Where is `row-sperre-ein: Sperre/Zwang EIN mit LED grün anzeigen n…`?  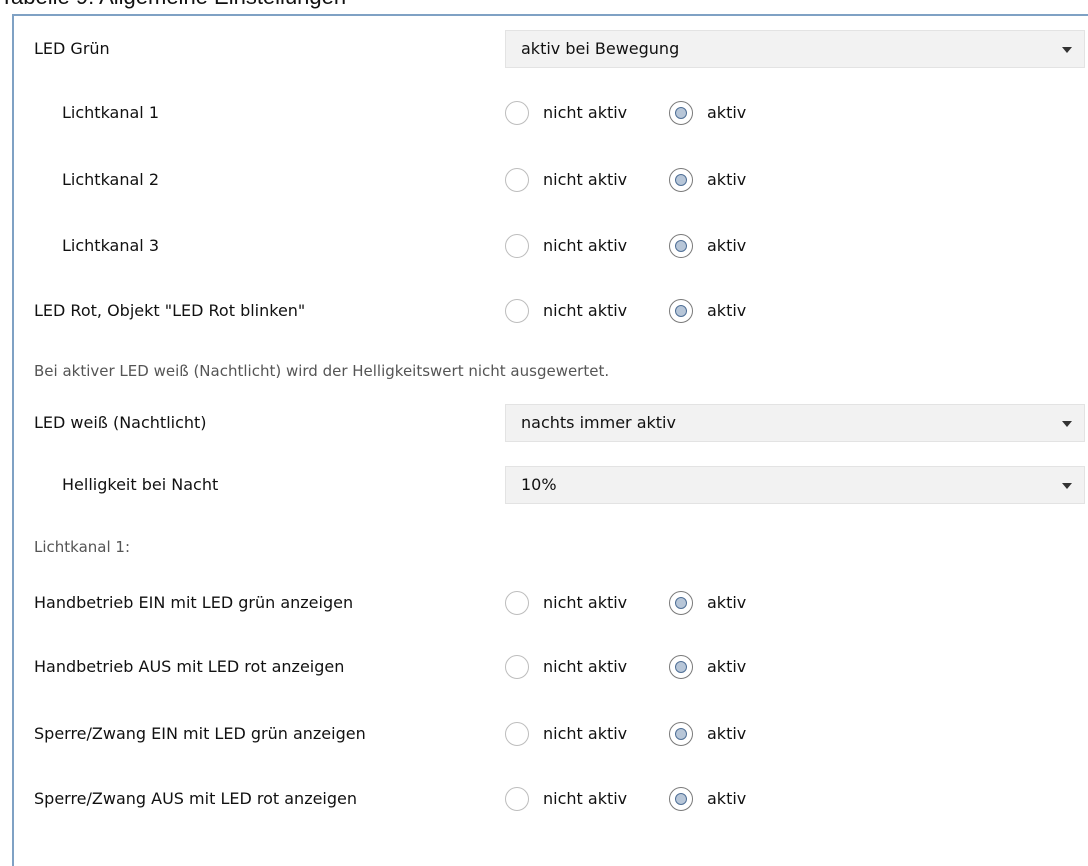 row-sperre-ein: Sperre/Zwang EIN mit LED grün anzeigen n… is located at coordinates (551, 734).